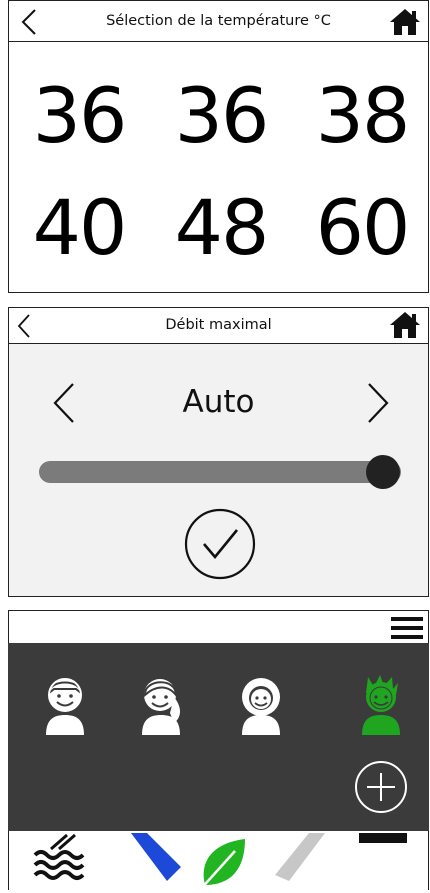 Image resolution: width=430 pixels, height=893 pixels. I want to click on flow-title: Débit maximal, so click(218, 325).